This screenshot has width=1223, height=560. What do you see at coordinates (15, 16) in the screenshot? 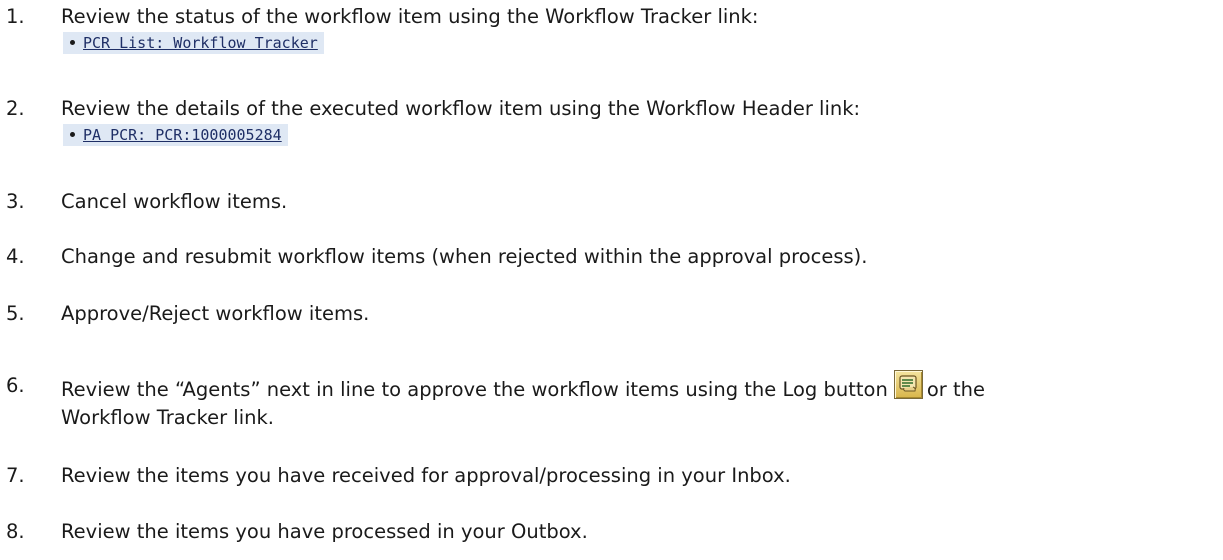
I see `item-number: 1.` at bounding box center [15, 16].